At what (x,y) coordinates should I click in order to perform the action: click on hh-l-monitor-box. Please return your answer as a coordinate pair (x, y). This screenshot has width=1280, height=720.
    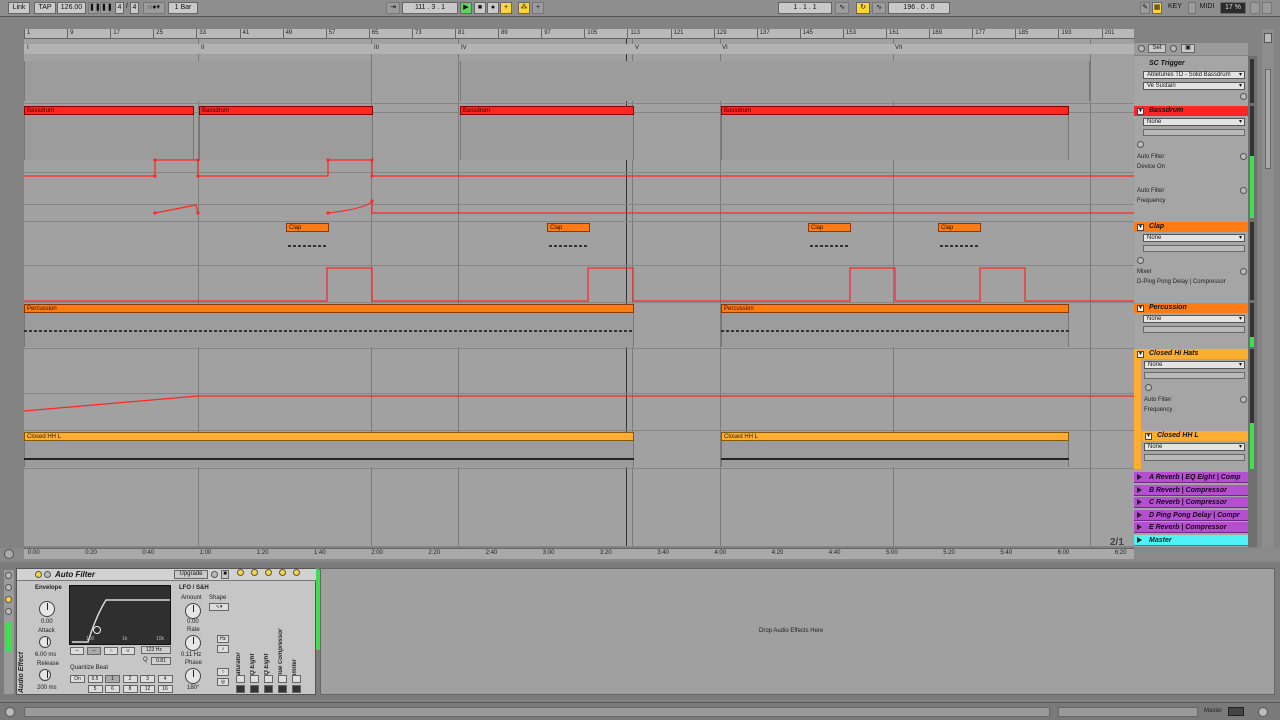
    Looking at the image, I should click on (1194, 457).